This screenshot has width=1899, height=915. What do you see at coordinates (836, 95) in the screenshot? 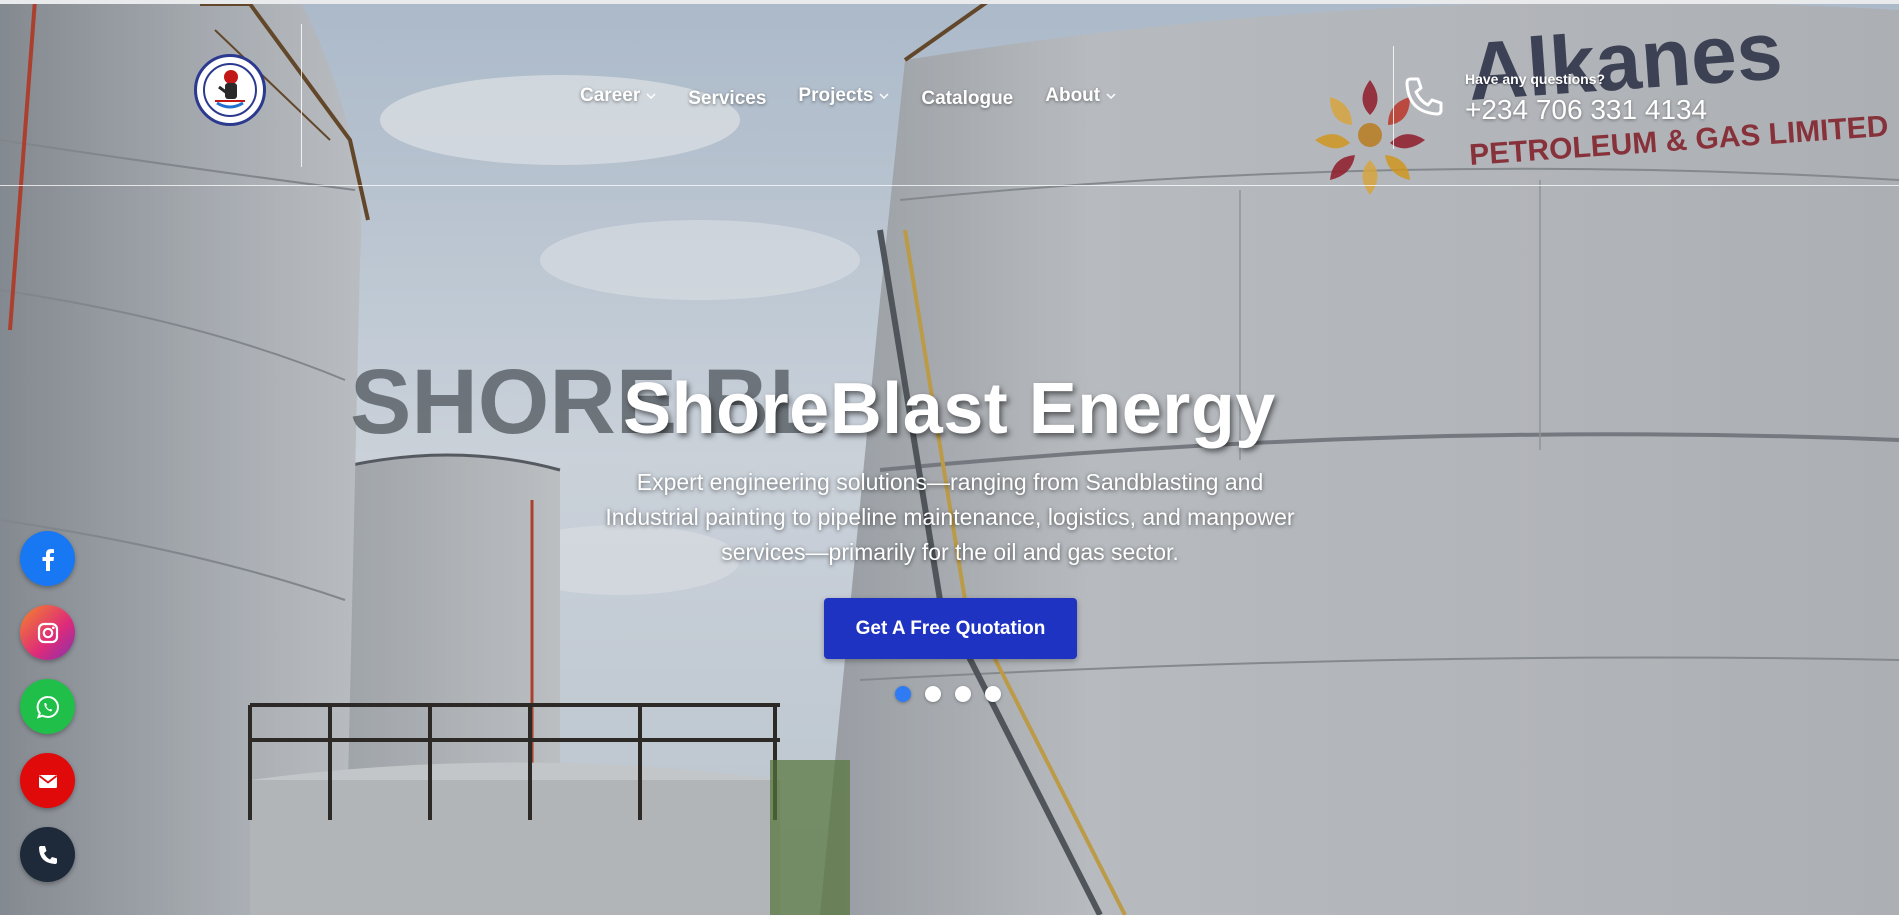
I see `nav-projects-label: Projects` at bounding box center [836, 95].